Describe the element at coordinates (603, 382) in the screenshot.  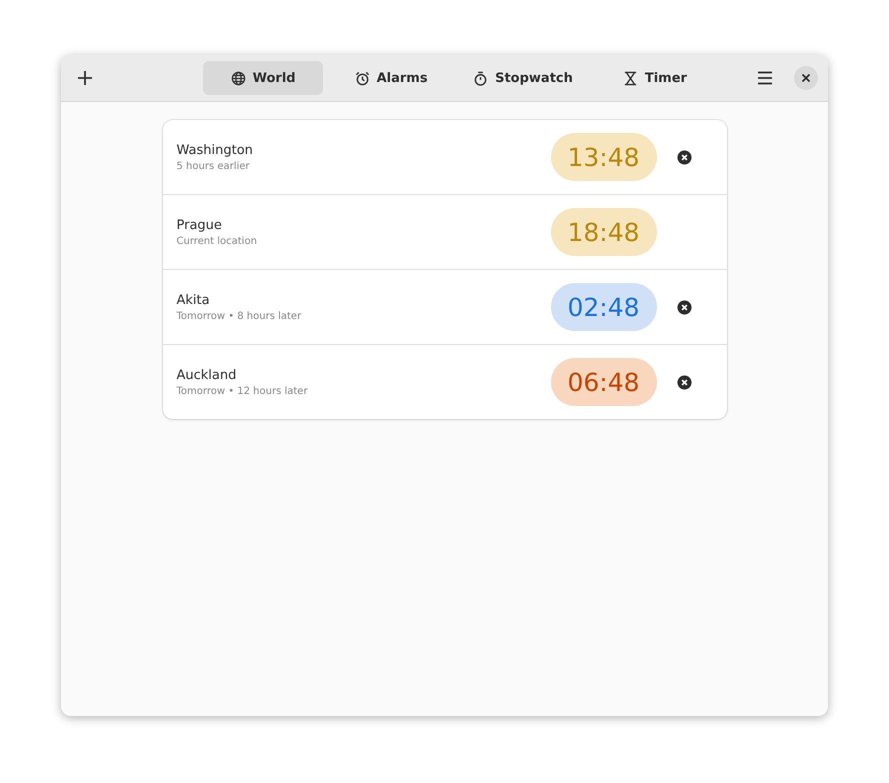
I see `time-label: 06:48` at that location.